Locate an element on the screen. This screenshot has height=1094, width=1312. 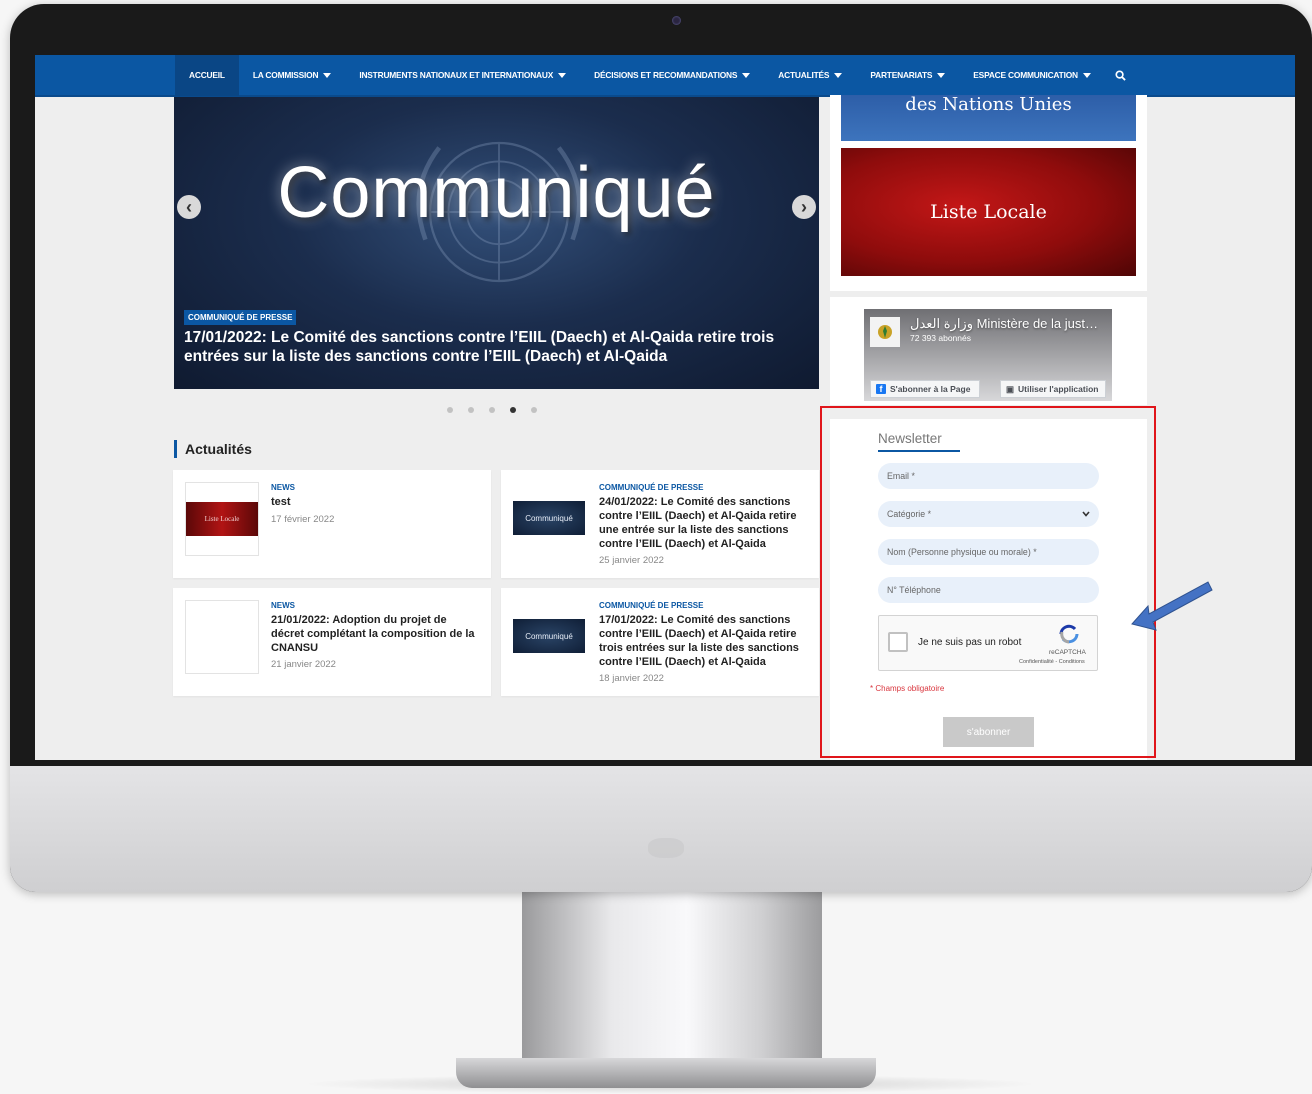
news-date: 25 janvier 2022 is located at coordinates (631, 560).